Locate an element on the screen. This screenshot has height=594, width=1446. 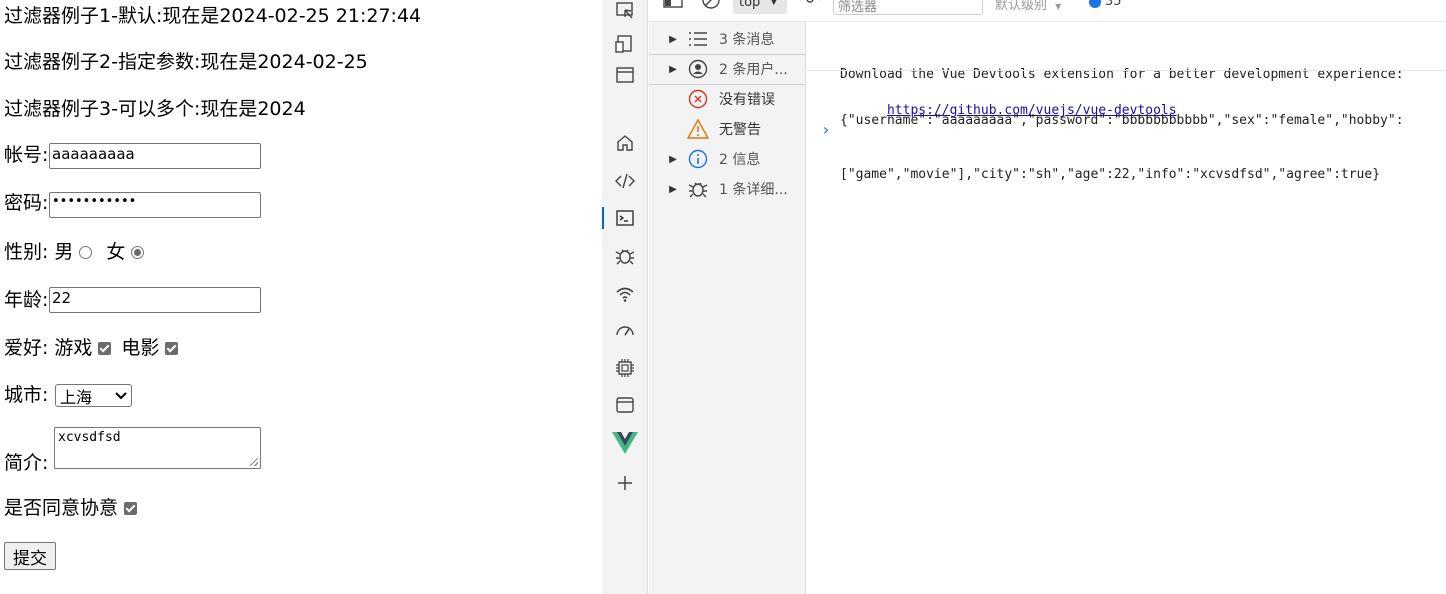
window-icon is located at coordinates (625, 75).